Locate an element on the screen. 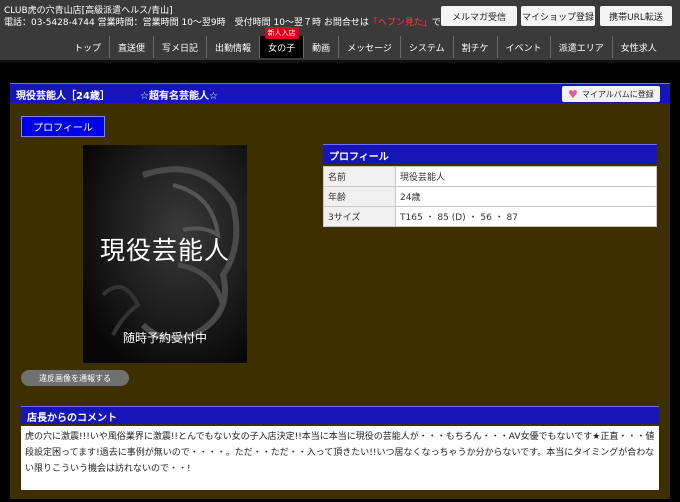 The width and height of the screenshot is (680, 502). nav-system: システム is located at coordinates (426, 47).